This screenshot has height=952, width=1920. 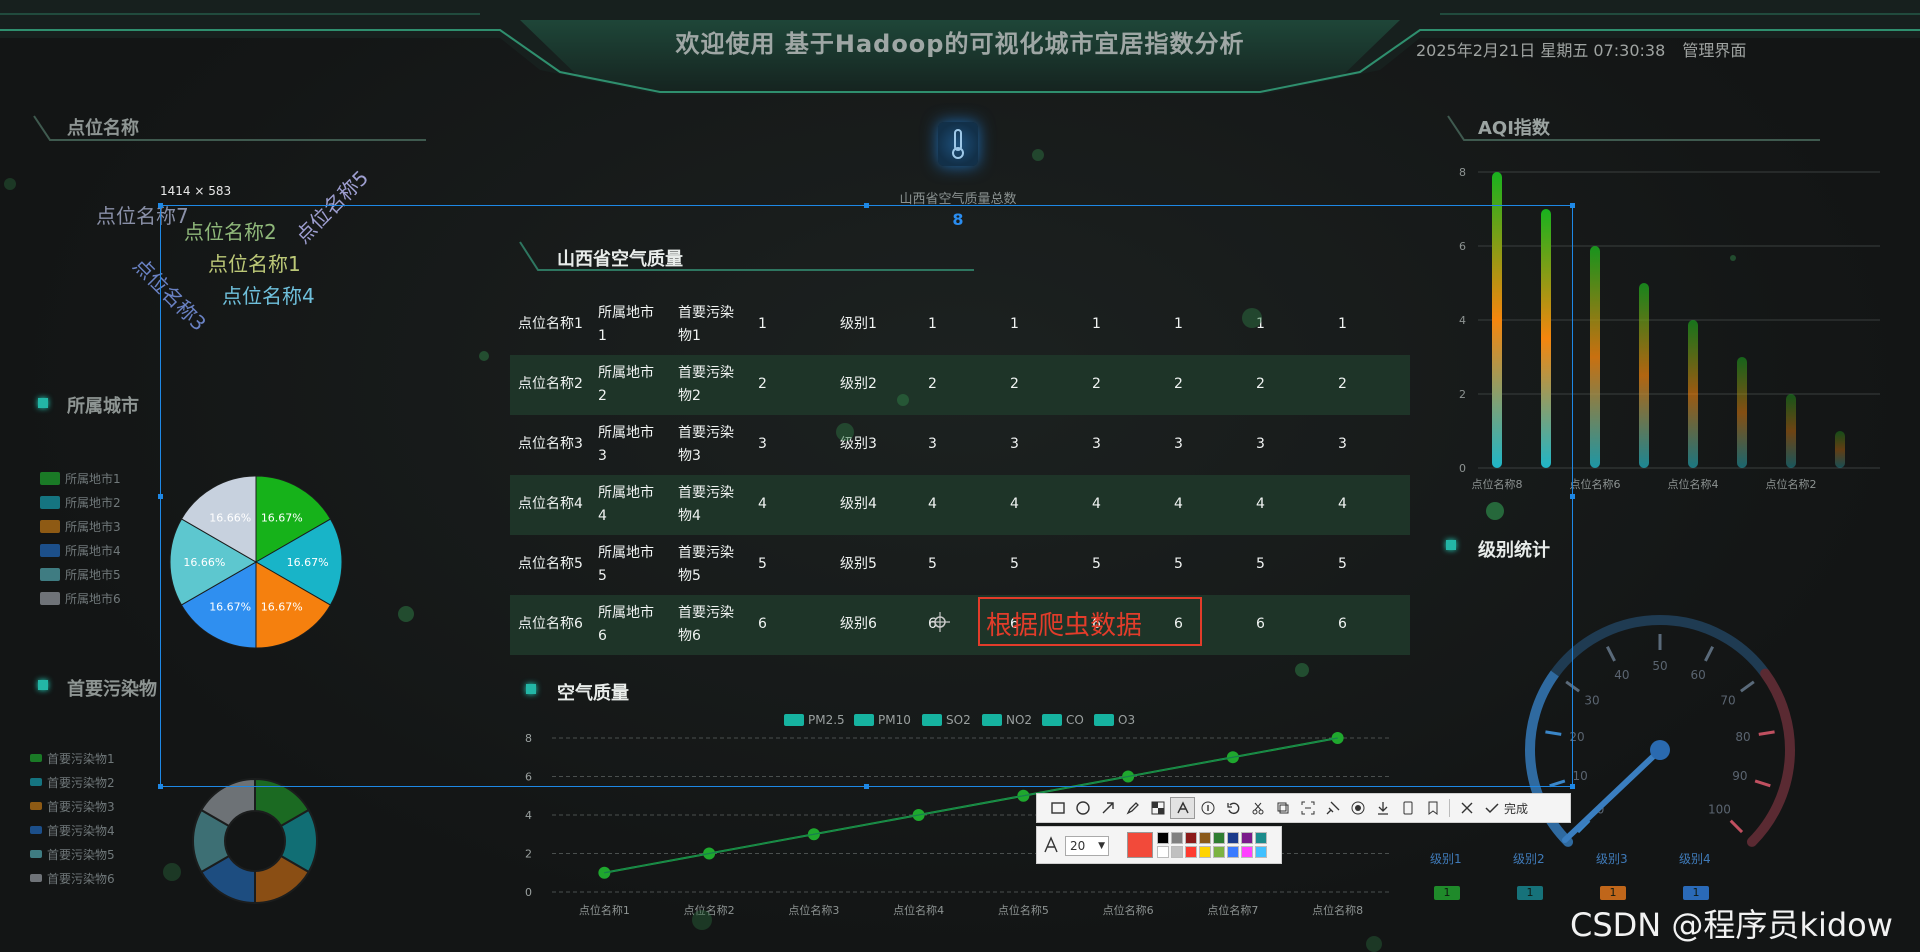 I want to click on legend-label: 首要污染物5, so click(x=81, y=854).